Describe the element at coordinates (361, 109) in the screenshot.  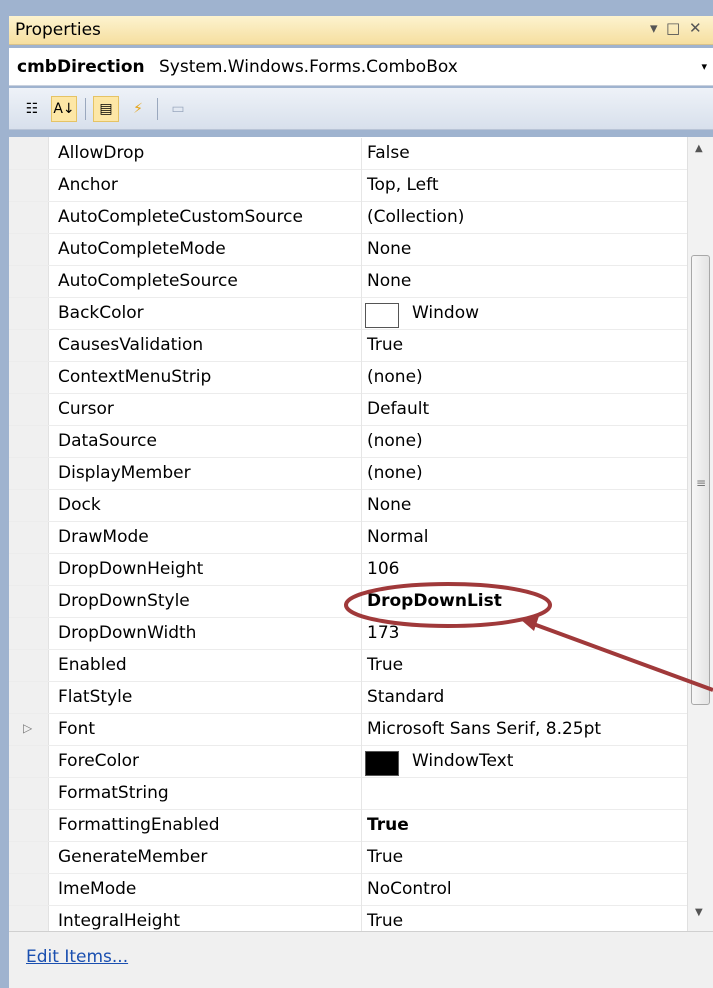
I see `properties-toolbar: ☷ A↓ ▤ ⚡ ▭` at that location.